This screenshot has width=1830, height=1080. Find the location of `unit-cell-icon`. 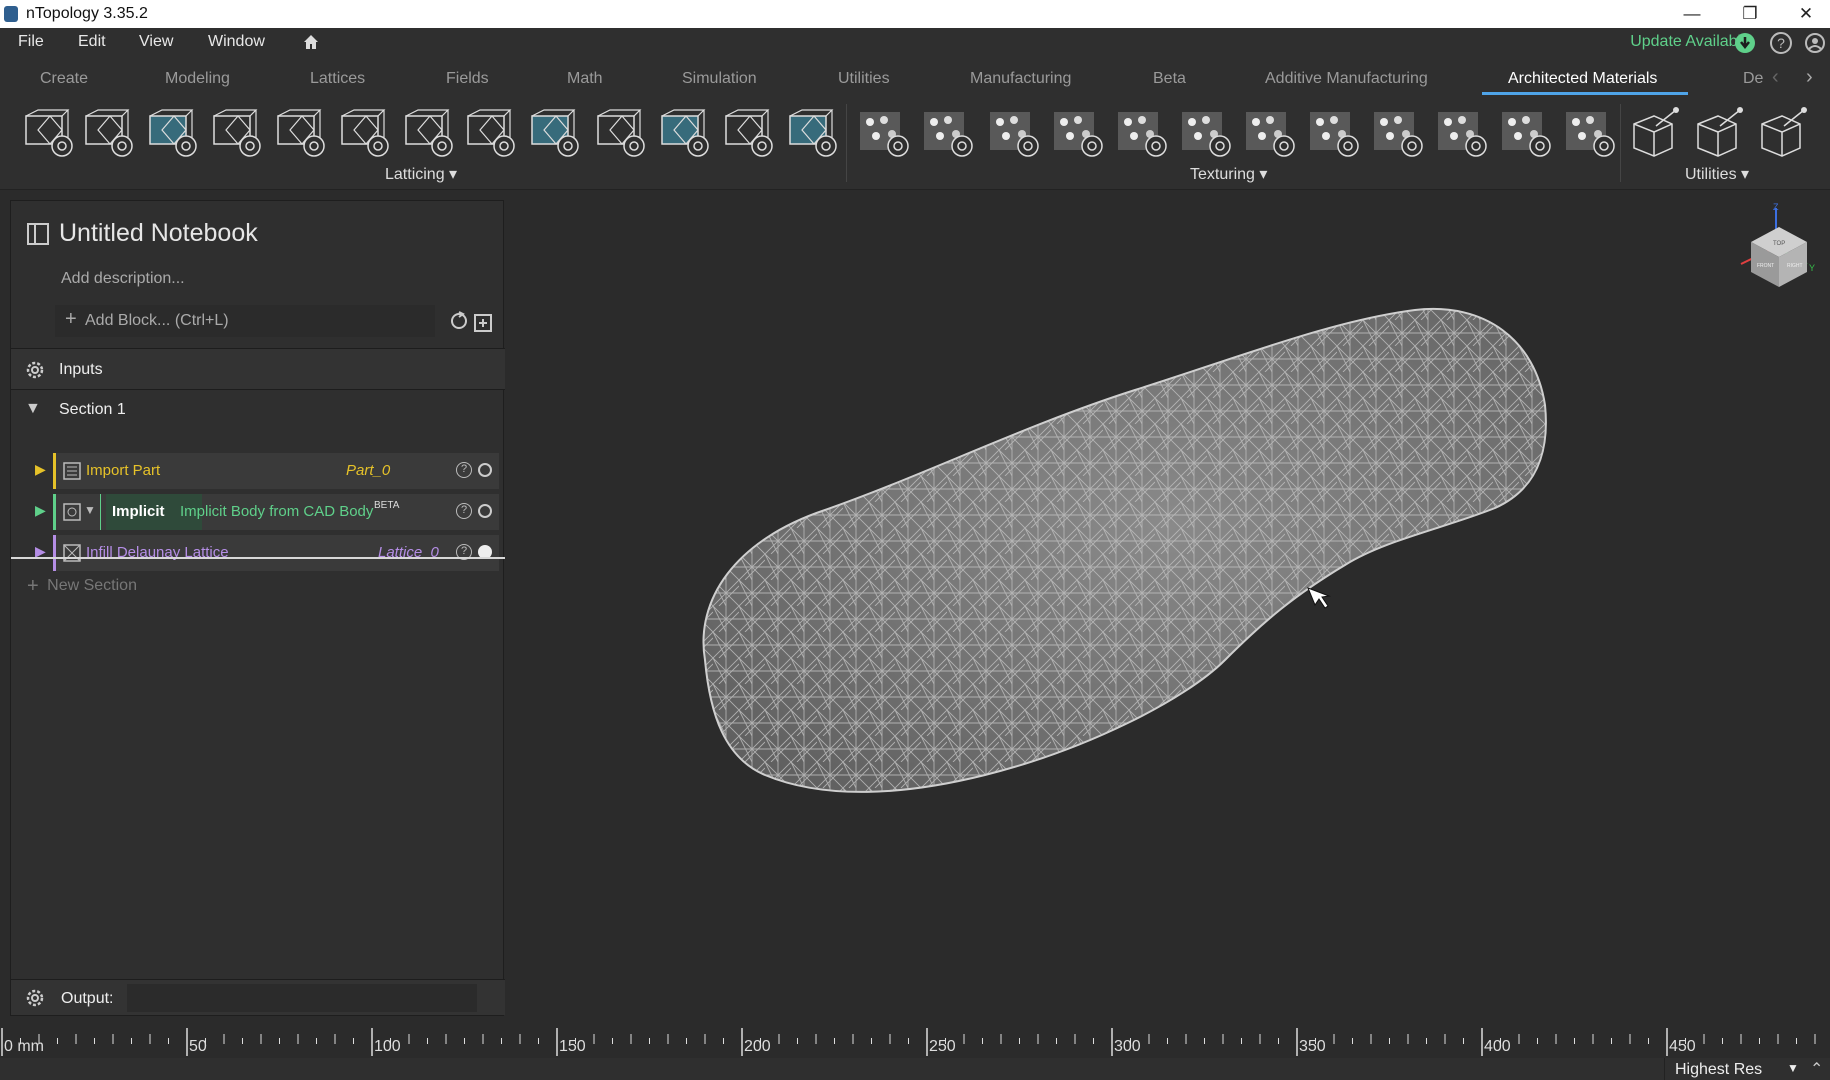

unit-cell-icon is located at coordinates (427, 132).